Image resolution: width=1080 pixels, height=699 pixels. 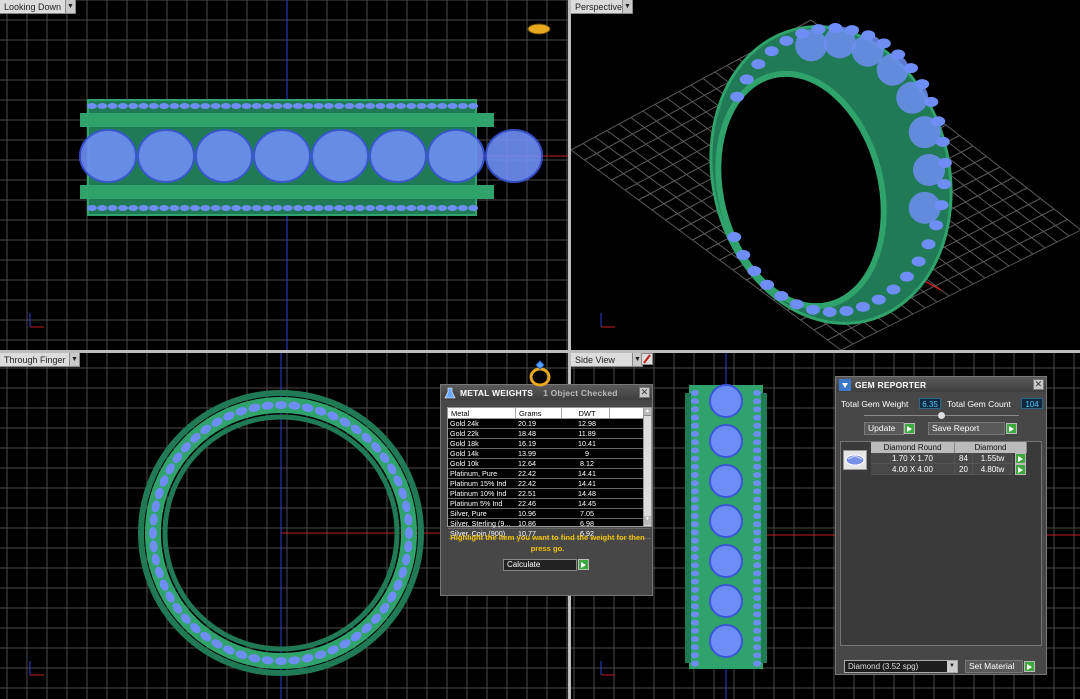 I want to click on table-row: Platinum, Pure 22.42 14.41, so click(x=549, y=474).